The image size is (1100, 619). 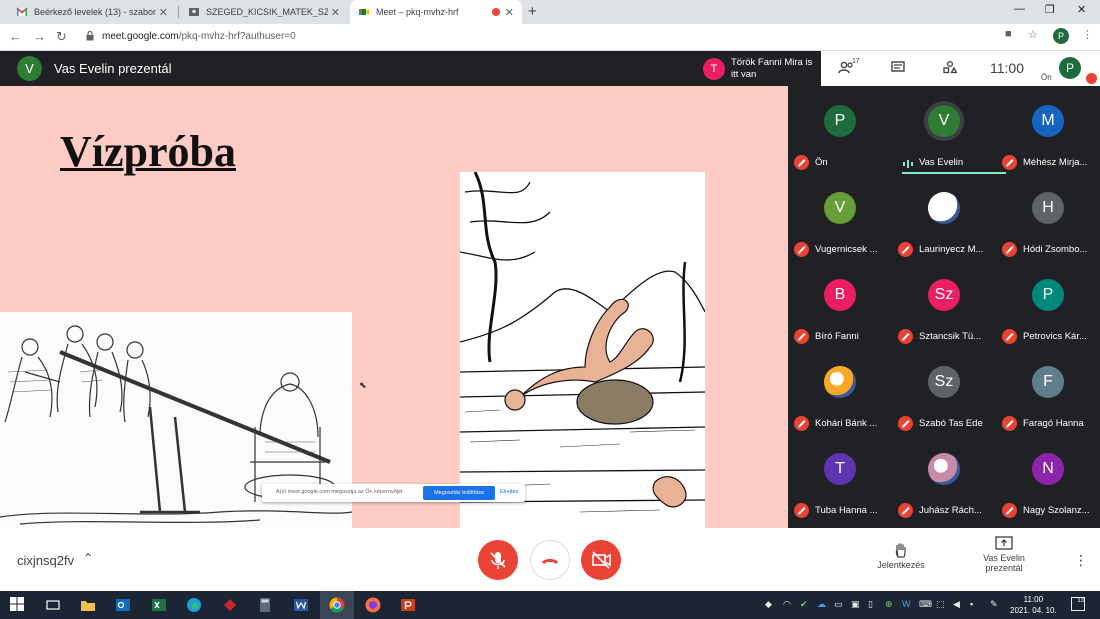 What do you see at coordinates (509, 492) in the screenshot?
I see `hide-notice-button: Elrejtés` at bounding box center [509, 492].